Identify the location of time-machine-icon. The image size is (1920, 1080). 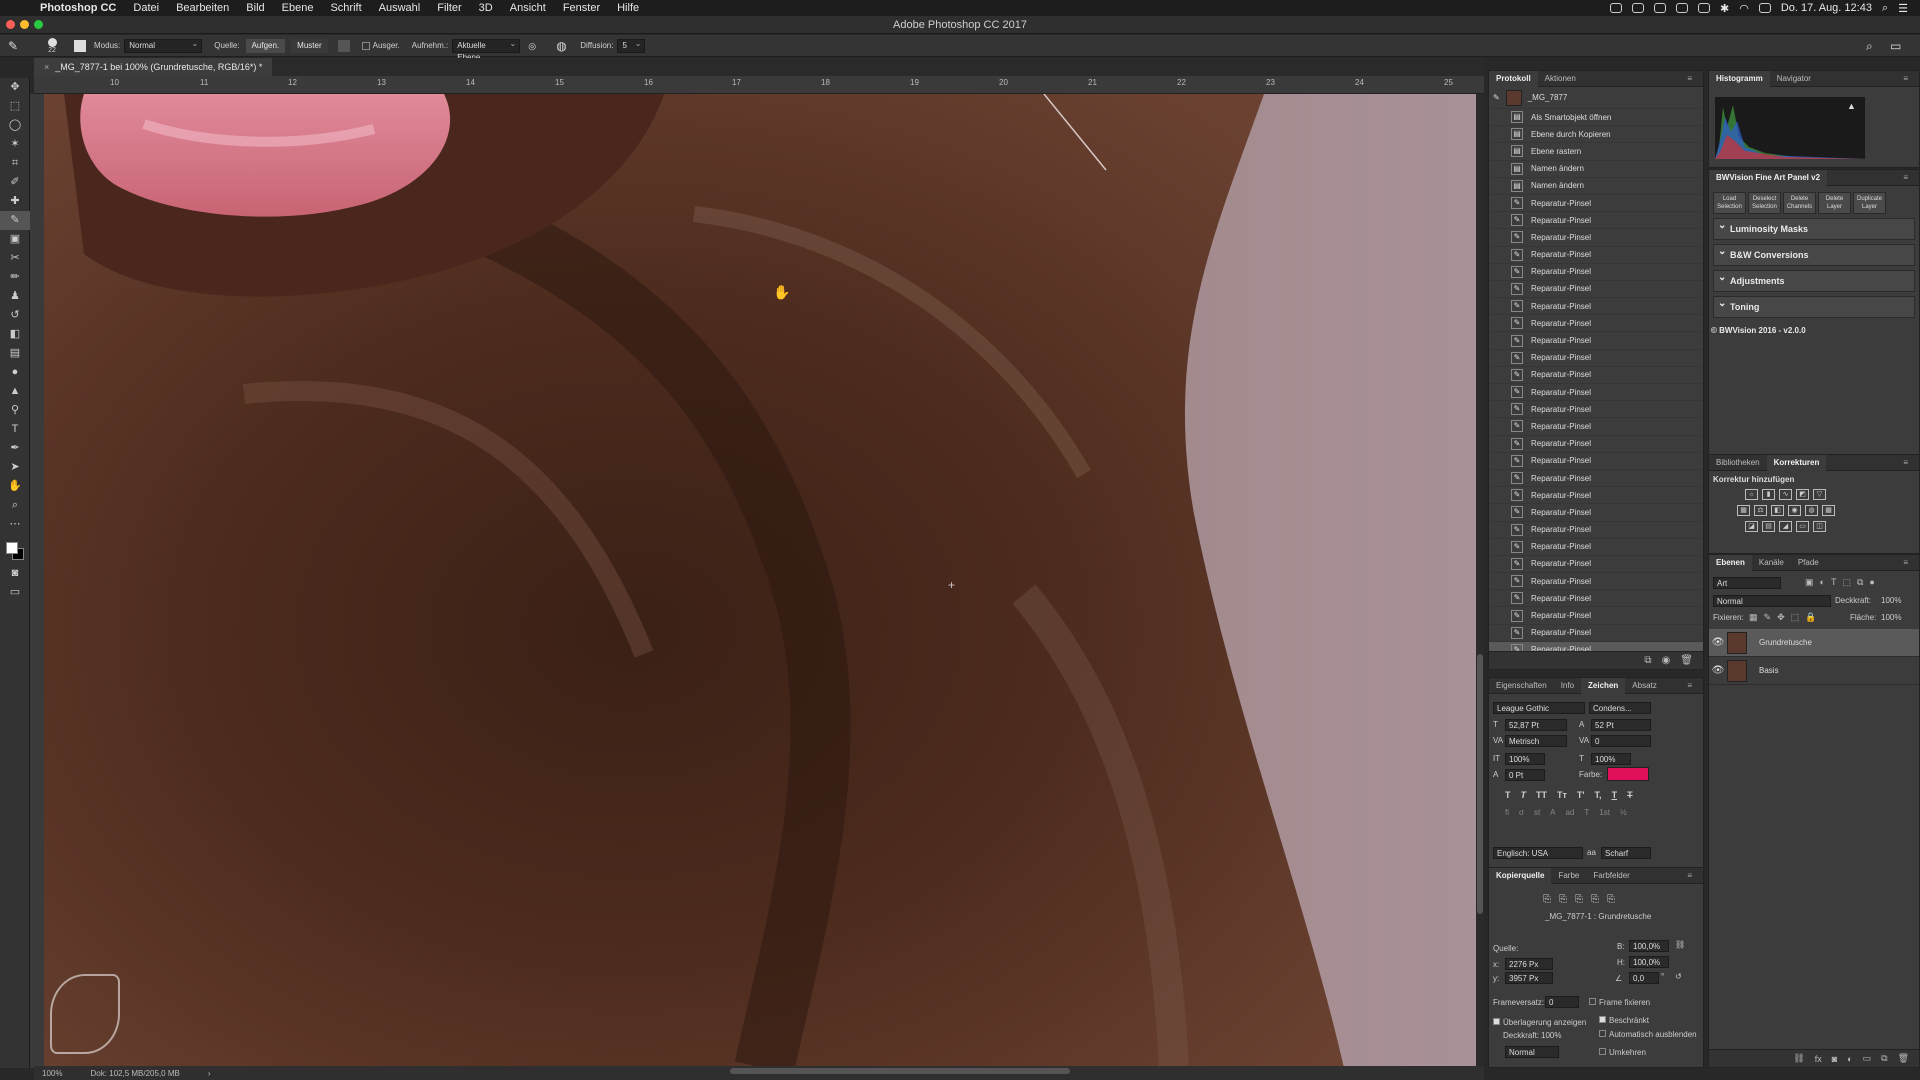
(1703, 8).